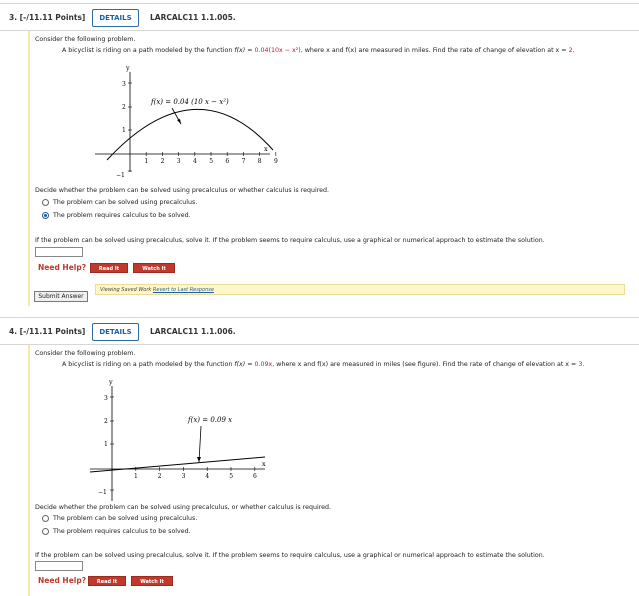  I want to click on parabola-curve, so click(190, 134).